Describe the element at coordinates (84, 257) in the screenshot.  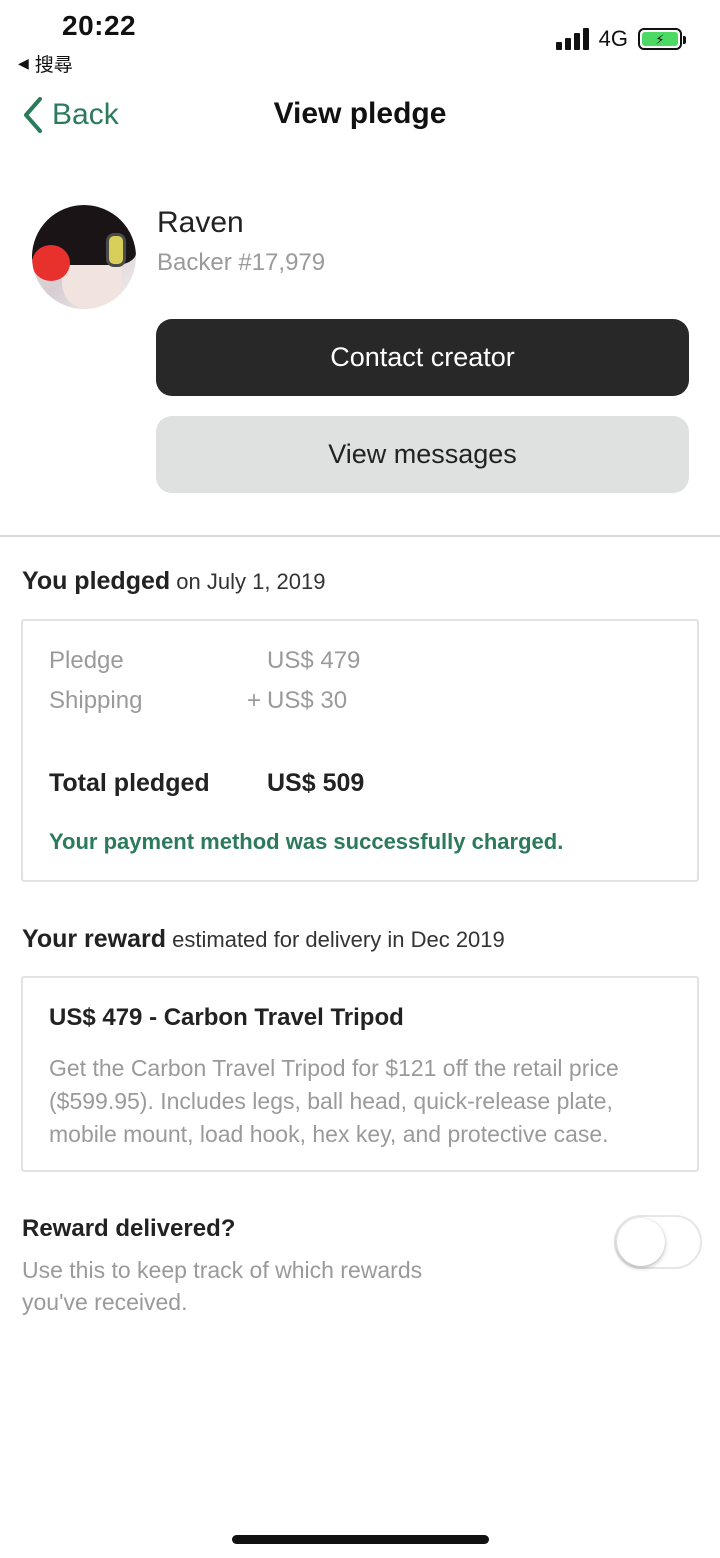
I see `avatar` at that location.